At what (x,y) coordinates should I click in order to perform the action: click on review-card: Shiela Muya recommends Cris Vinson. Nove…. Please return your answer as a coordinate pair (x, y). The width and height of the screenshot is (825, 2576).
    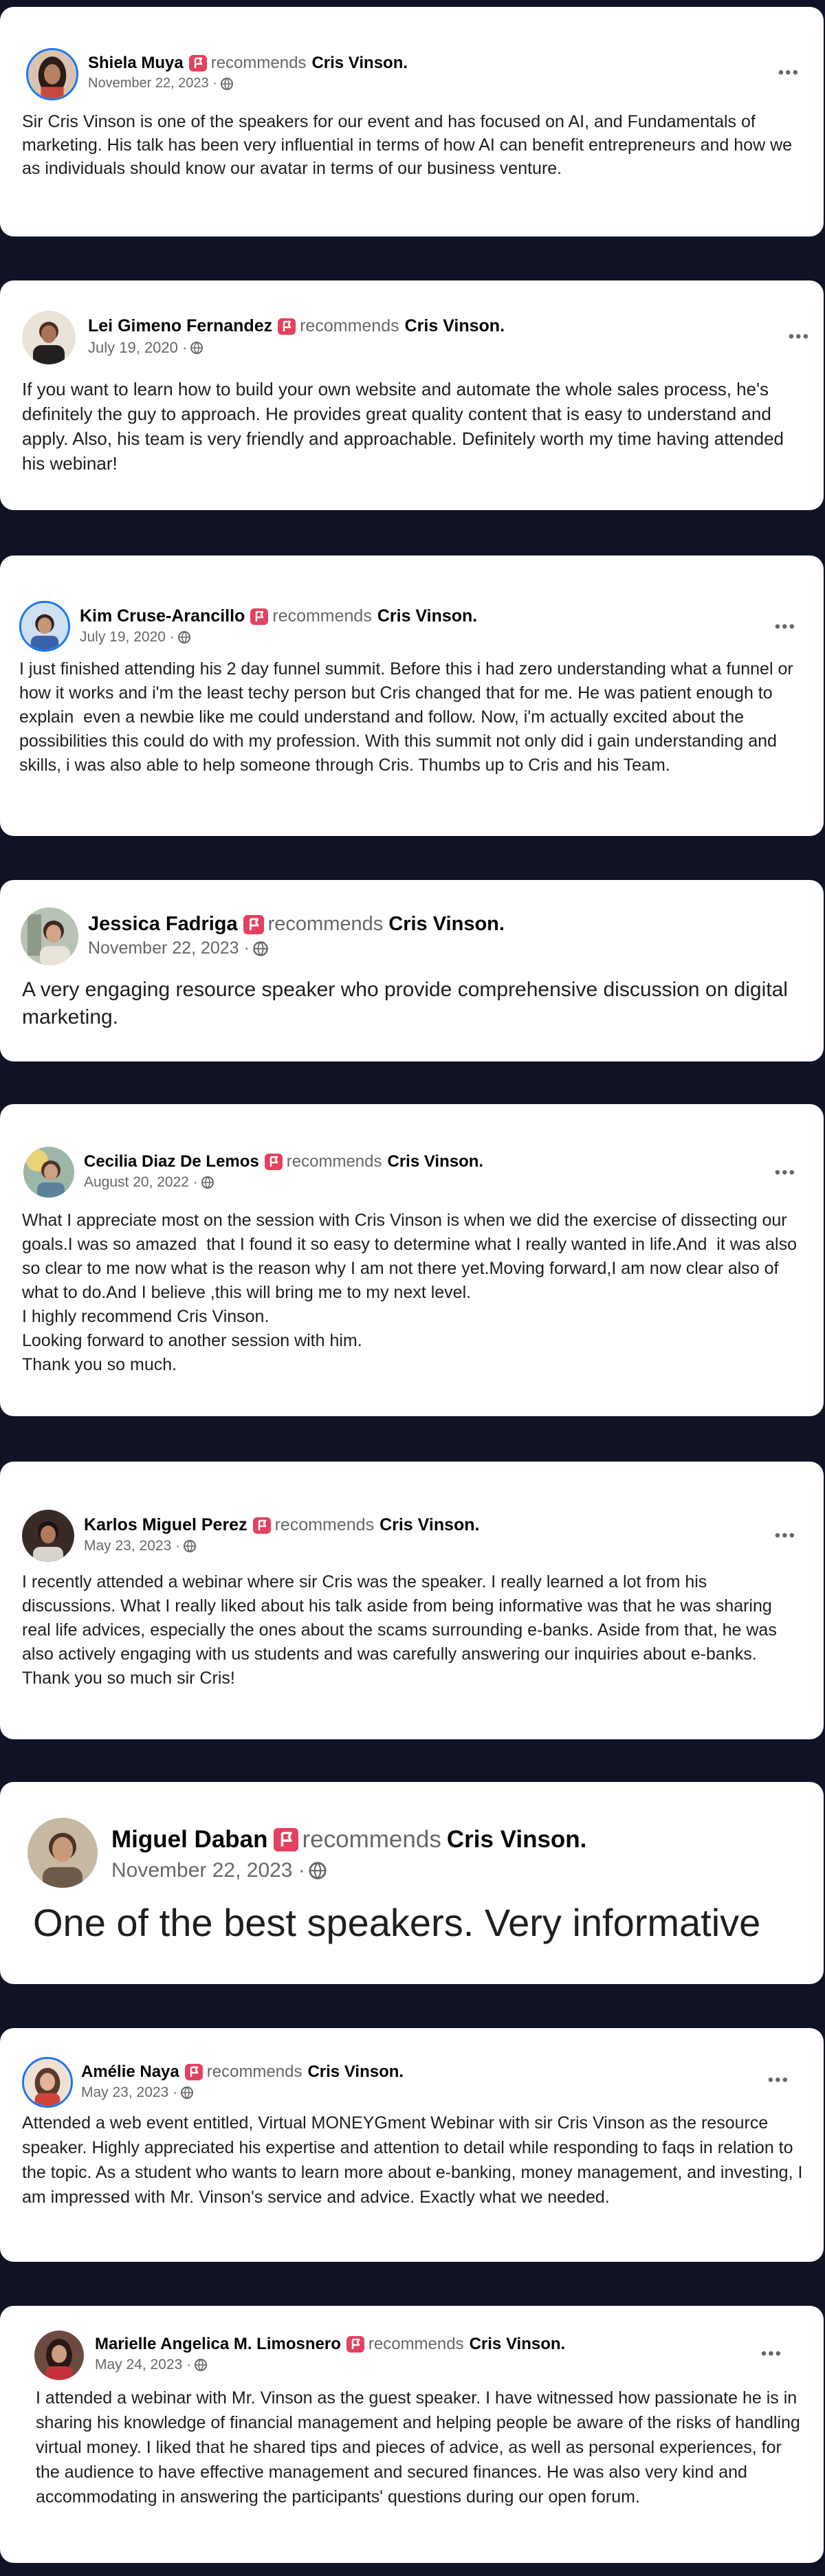
    Looking at the image, I should click on (412, 121).